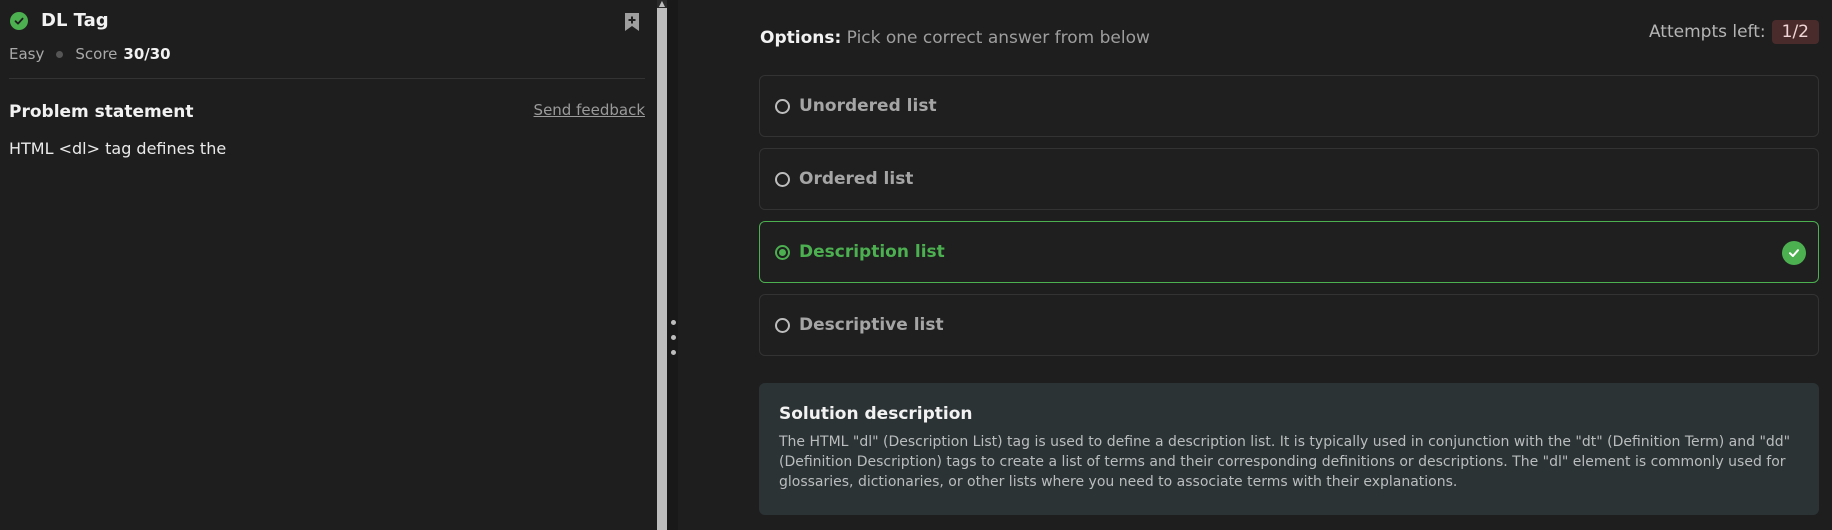 This screenshot has width=1832, height=530. Describe the element at coordinates (589, 110) in the screenshot. I see `send-feedback-link: Send feedback` at that location.